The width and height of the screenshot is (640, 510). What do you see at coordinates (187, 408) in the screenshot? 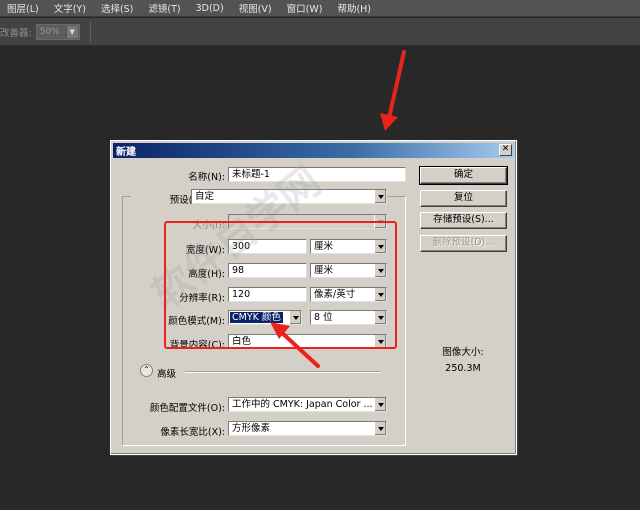
I see `color-profile-label: 颜色配置文件(O):` at bounding box center [187, 408].